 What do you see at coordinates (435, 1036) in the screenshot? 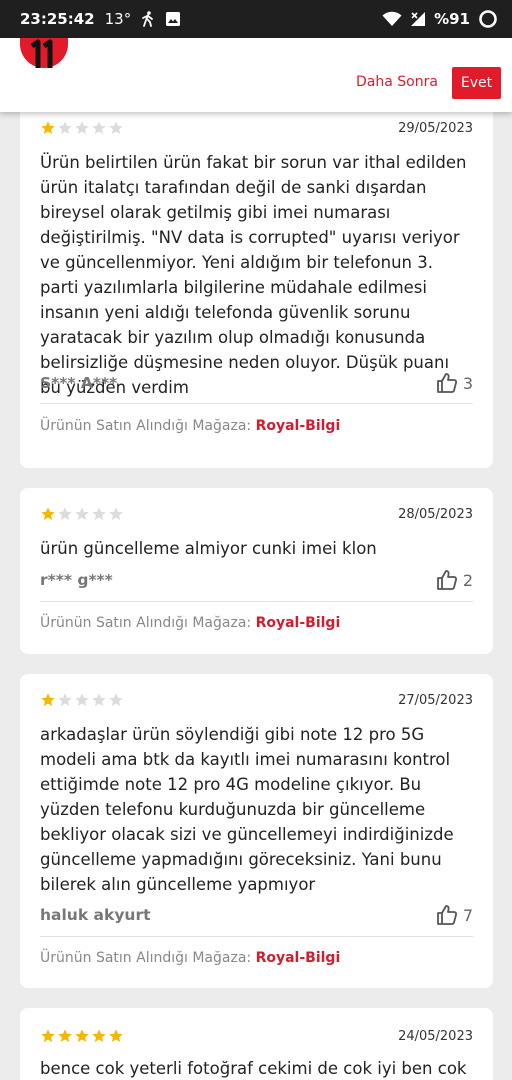
I see `review-date: 24/05/2023` at bounding box center [435, 1036].